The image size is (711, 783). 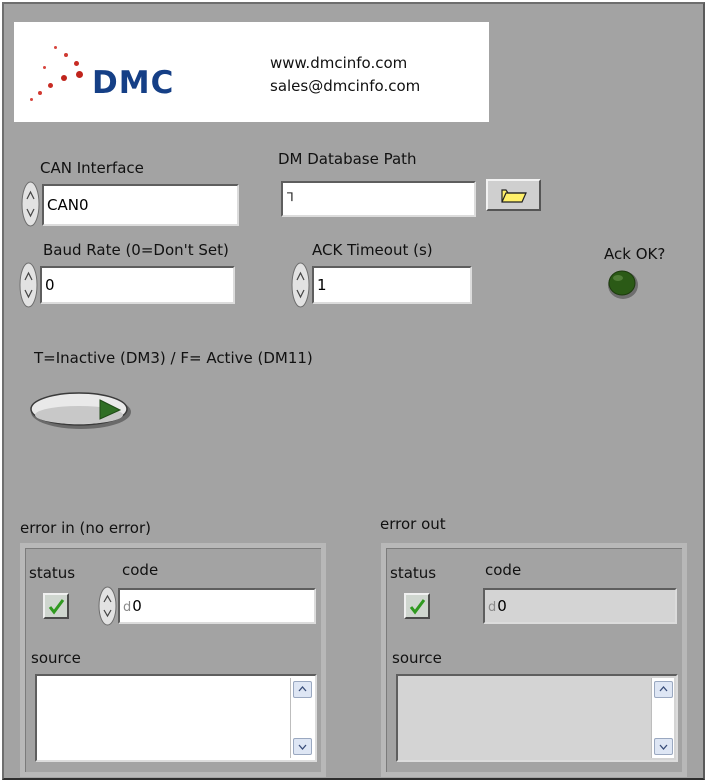 What do you see at coordinates (537, 718) in the screenshot?
I see `error-out-source-field` at bounding box center [537, 718].